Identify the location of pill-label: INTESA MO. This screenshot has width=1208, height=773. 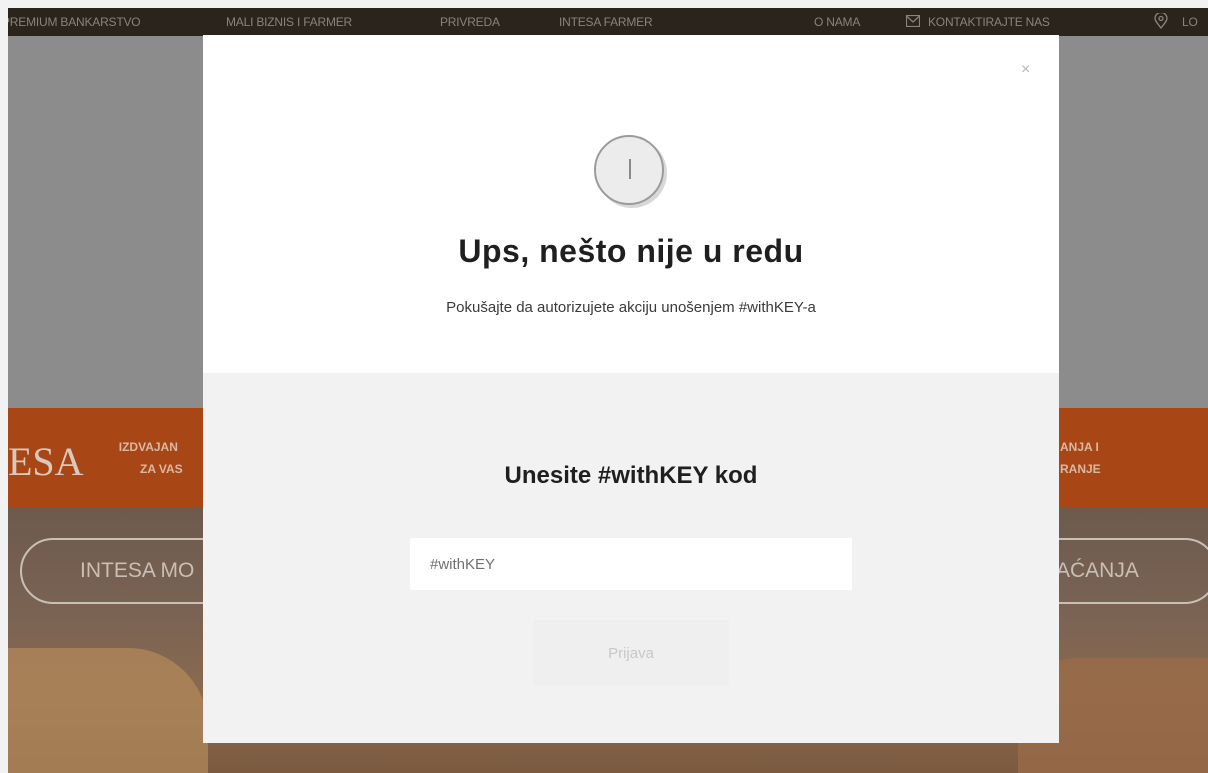
(137, 570).